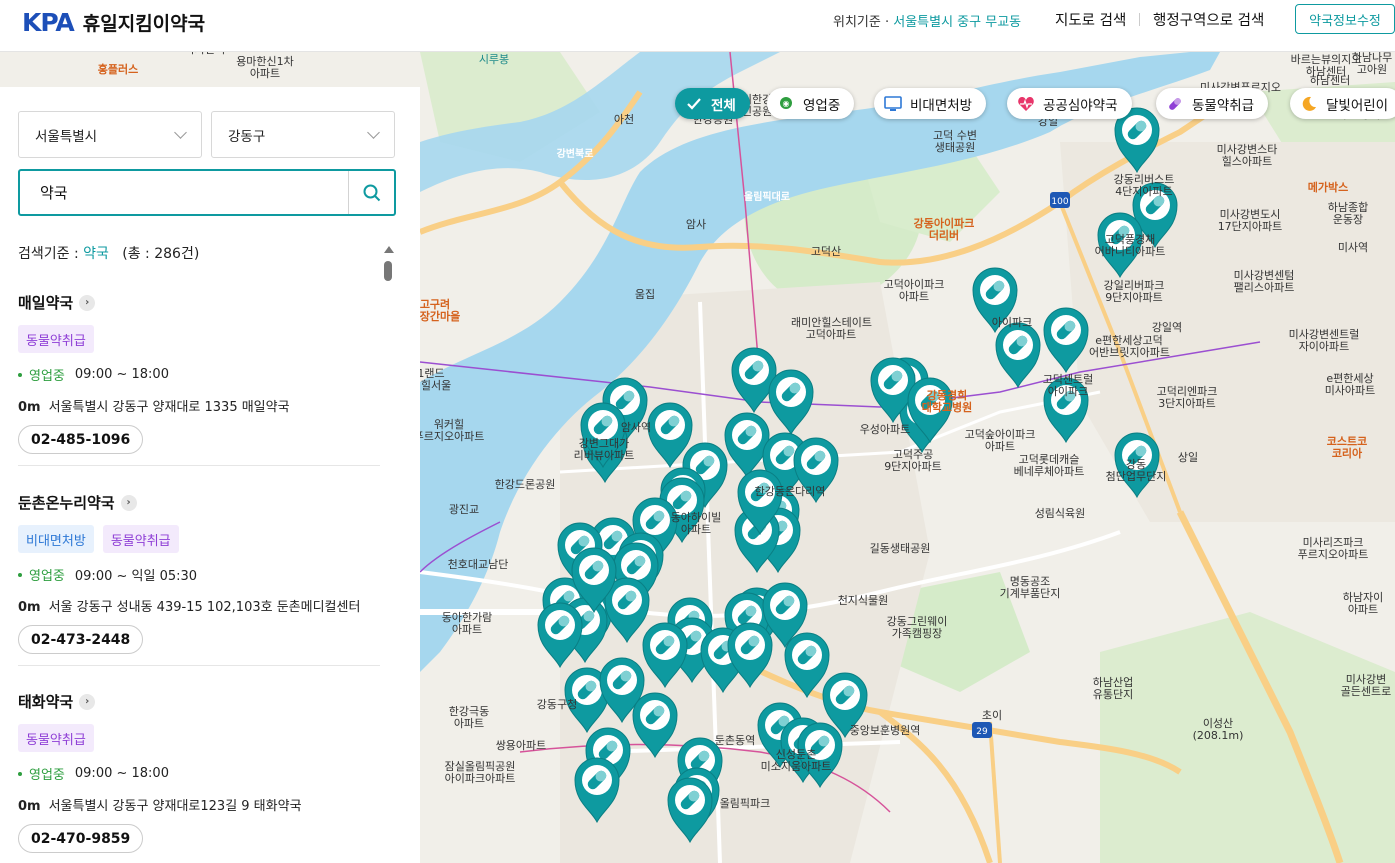  Describe the element at coordinates (1309, 104) in the screenshot. I see `moon-icon` at that location.